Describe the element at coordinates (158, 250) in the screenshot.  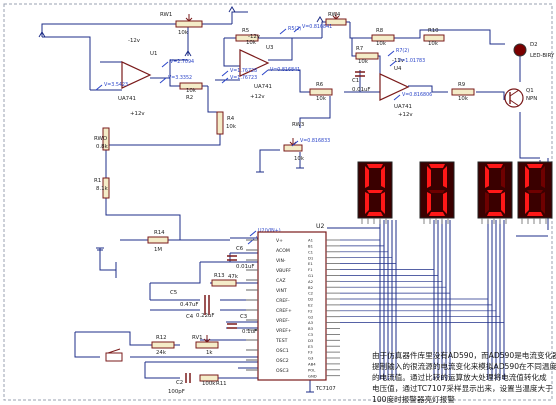
I see `label-r14-value: 1M` at that location.